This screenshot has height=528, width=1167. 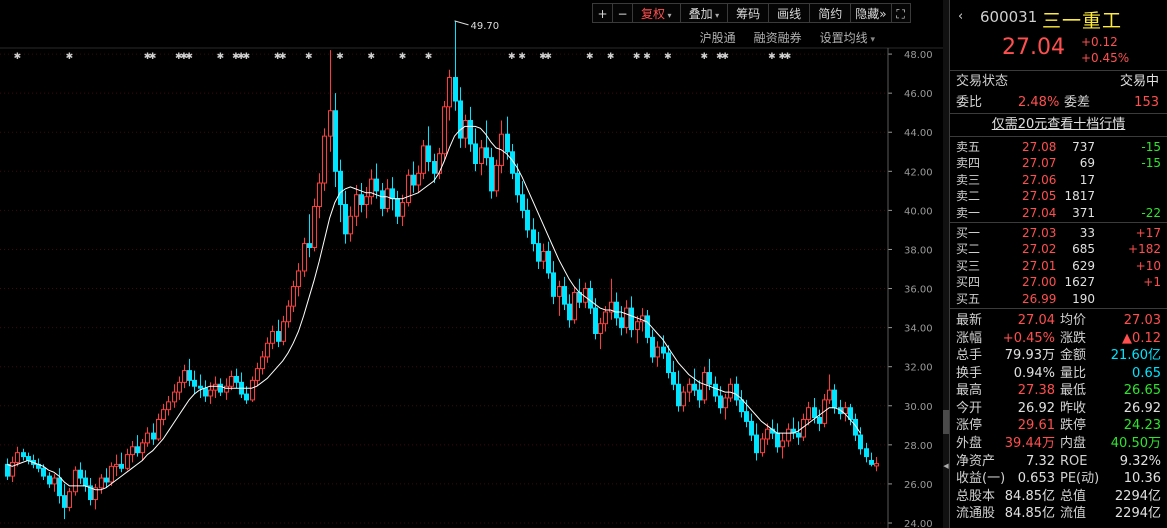 What do you see at coordinates (1058, 249) in the screenshot?
I see `bid-level-row: 买二 27.02 685 +182` at bounding box center [1058, 249].